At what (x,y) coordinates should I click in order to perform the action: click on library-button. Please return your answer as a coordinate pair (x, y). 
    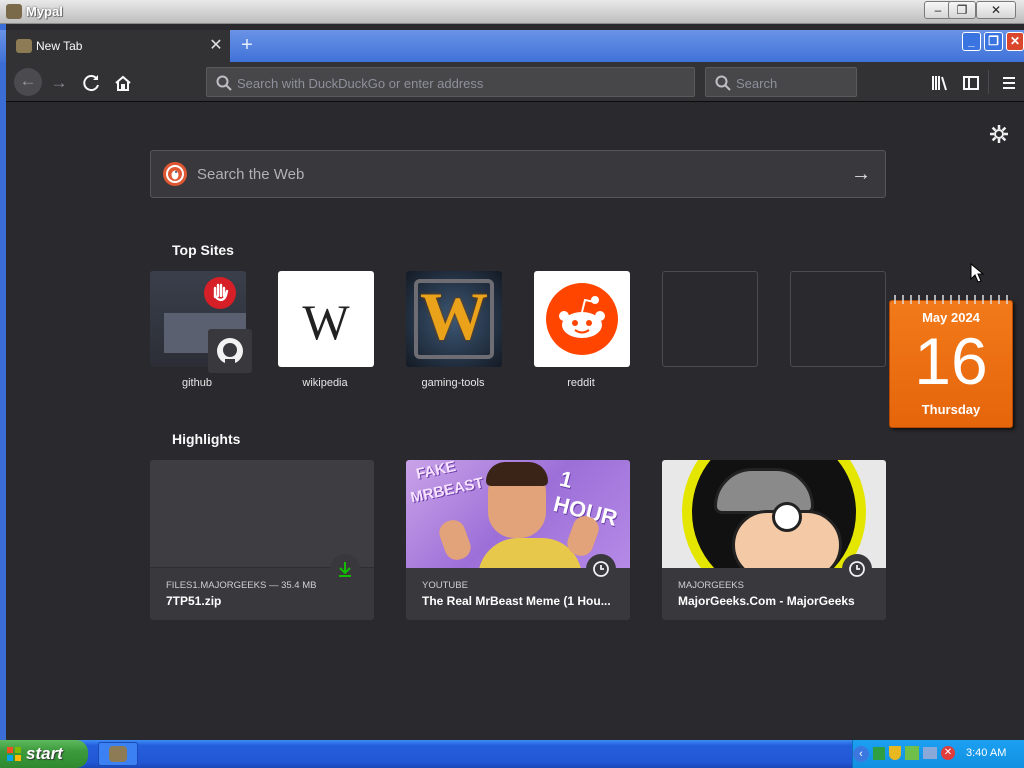
    Looking at the image, I should click on (940, 83).